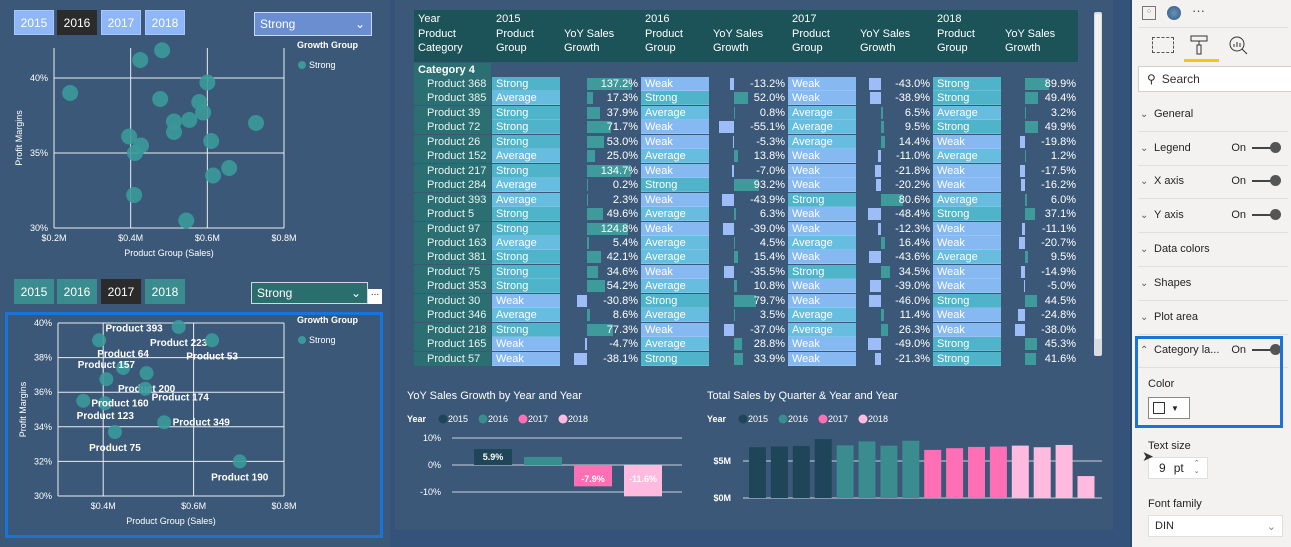  What do you see at coordinates (1163, 45) in the screenshot?
I see `fields-tab-icon` at bounding box center [1163, 45].